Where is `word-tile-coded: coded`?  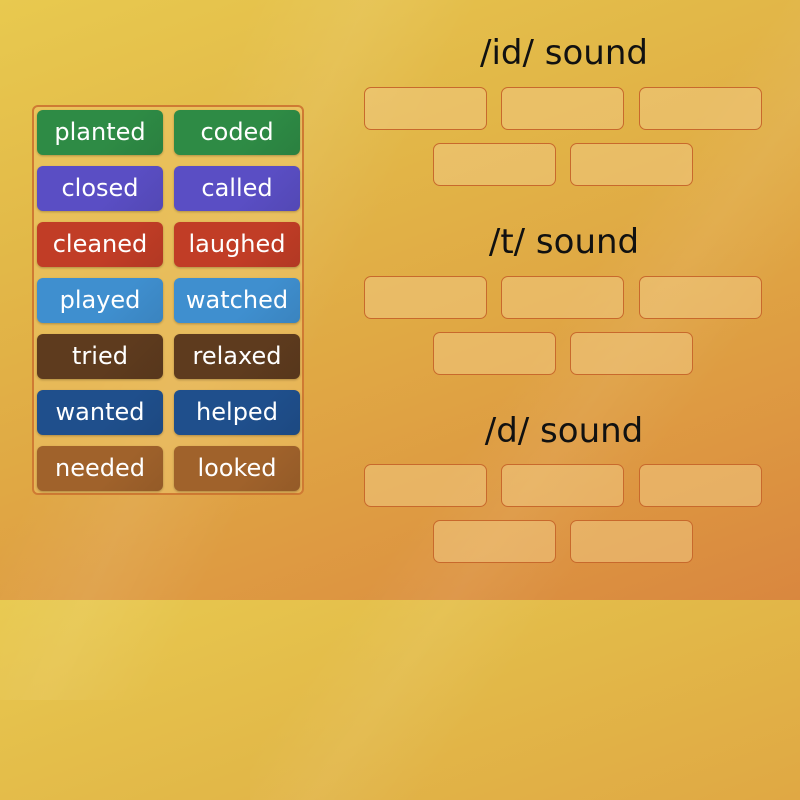 word-tile-coded: coded is located at coordinates (237, 132).